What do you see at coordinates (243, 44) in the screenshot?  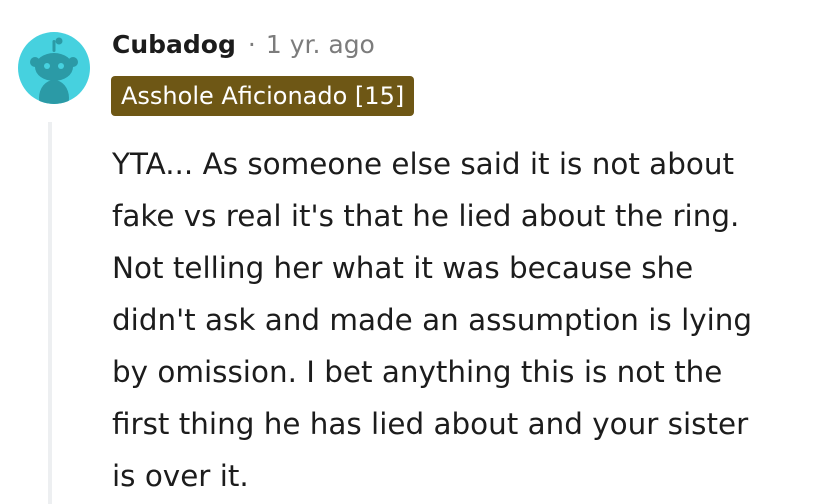 I see `comment-header: Cubadog · 1 yr. ago` at bounding box center [243, 44].